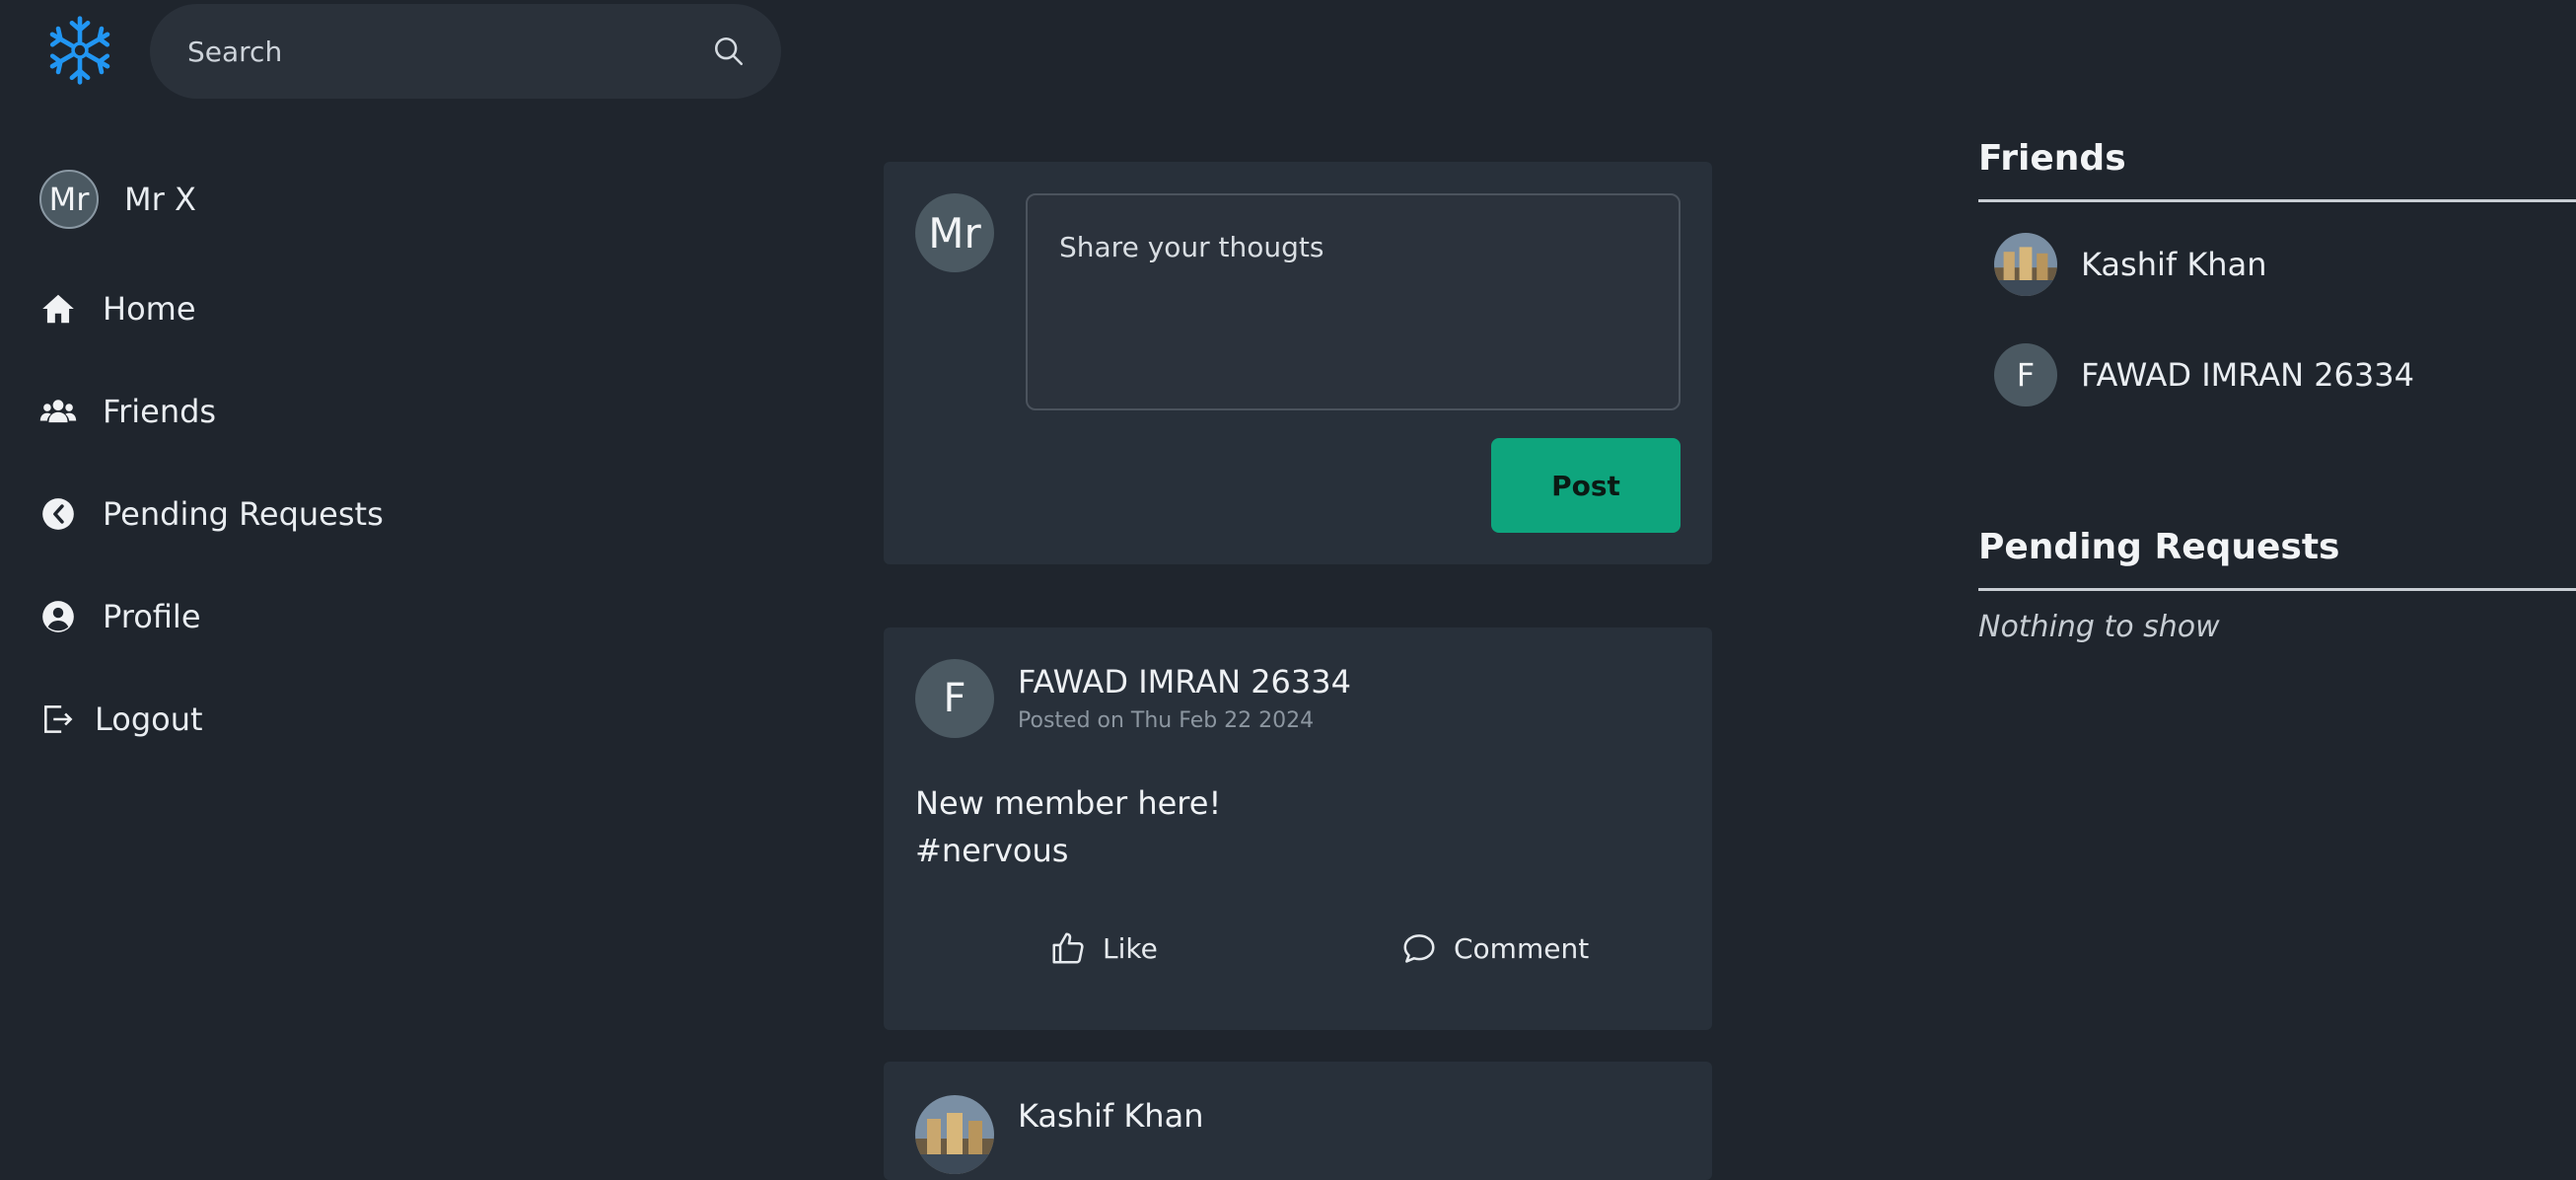 The width and height of the screenshot is (2576, 1180). What do you see at coordinates (2099, 627) in the screenshot?
I see `empty-state-text: Nothing to show` at bounding box center [2099, 627].